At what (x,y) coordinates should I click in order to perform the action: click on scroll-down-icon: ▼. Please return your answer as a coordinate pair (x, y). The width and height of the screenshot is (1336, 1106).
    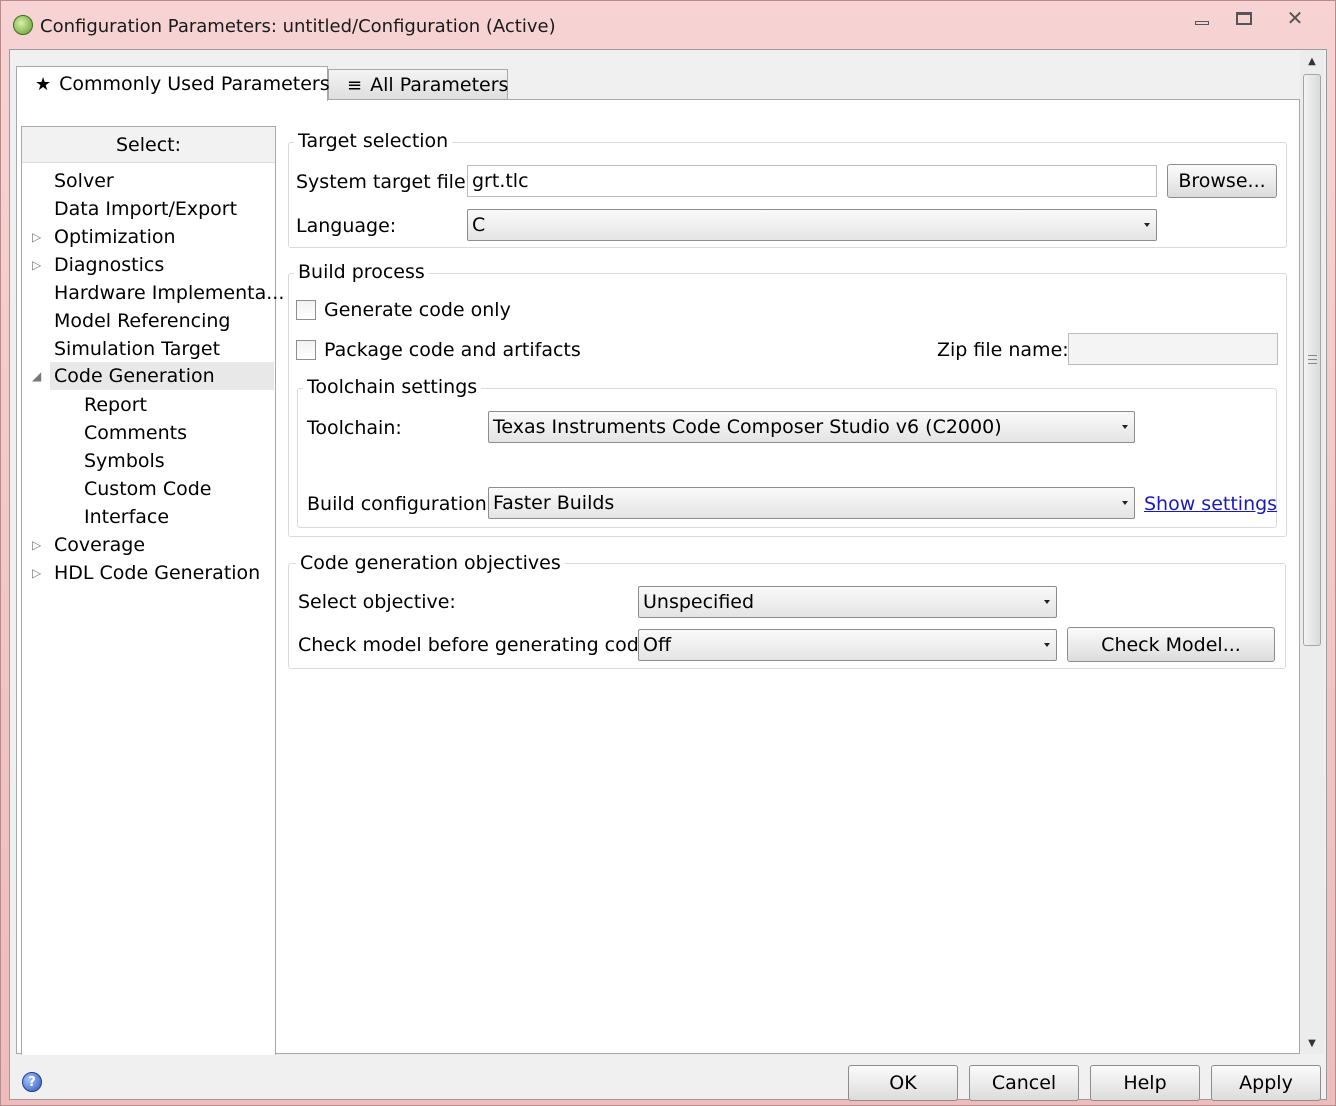
    Looking at the image, I should click on (1312, 1043).